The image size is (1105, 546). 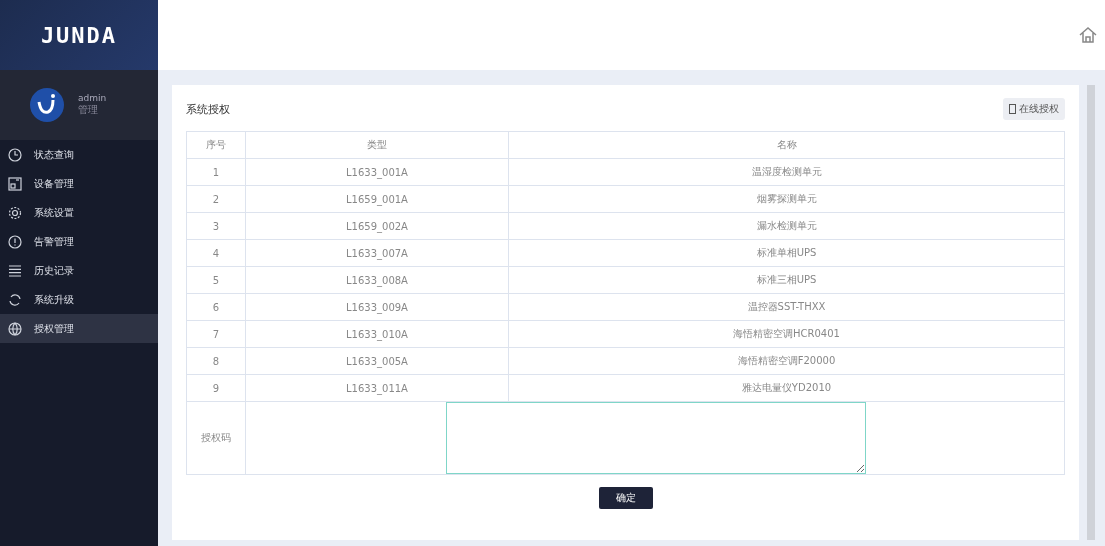 What do you see at coordinates (786, 145) in the screenshot?
I see `column-header: 名称` at bounding box center [786, 145].